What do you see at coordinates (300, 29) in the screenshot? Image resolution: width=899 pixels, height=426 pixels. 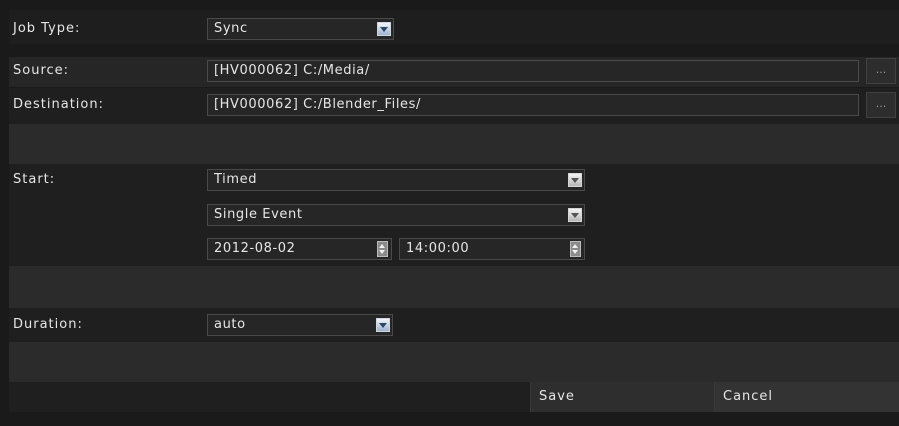 I see `job-type-dropdown: Sync` at bounding box center [300, 29].